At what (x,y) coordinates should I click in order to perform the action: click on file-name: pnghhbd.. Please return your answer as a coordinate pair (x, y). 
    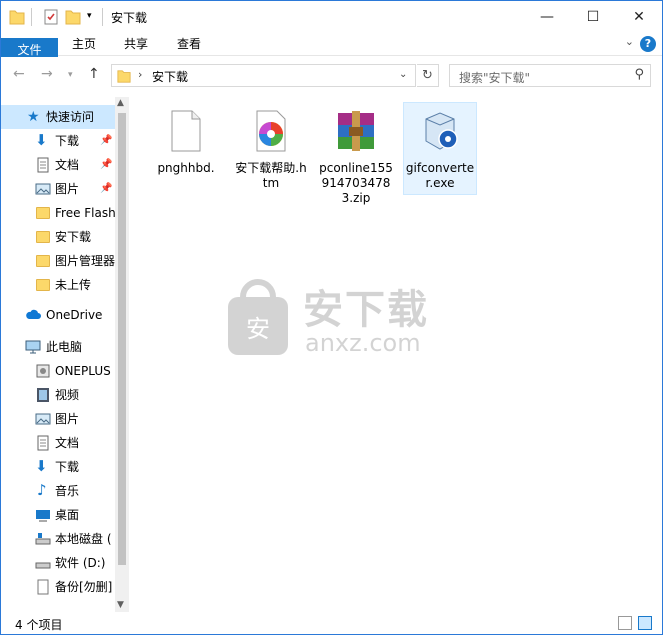
    Looking at the image, I should click on (186, 168).